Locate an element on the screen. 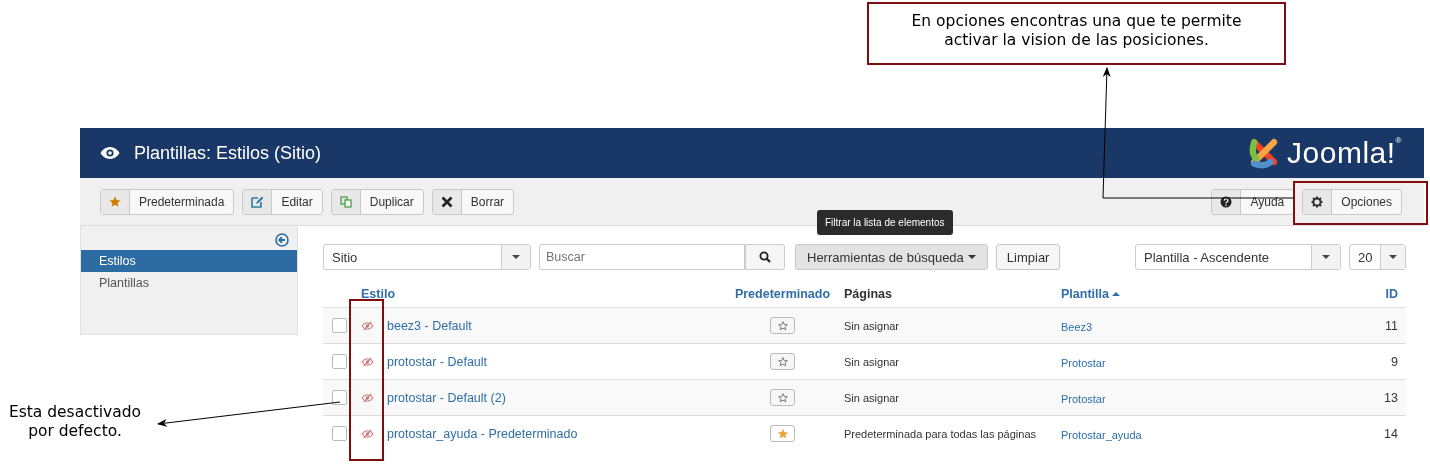 The width and height of the screenshot is (1430, 476). toolbar-button: Duplicar is located at coordinates (377, 201).